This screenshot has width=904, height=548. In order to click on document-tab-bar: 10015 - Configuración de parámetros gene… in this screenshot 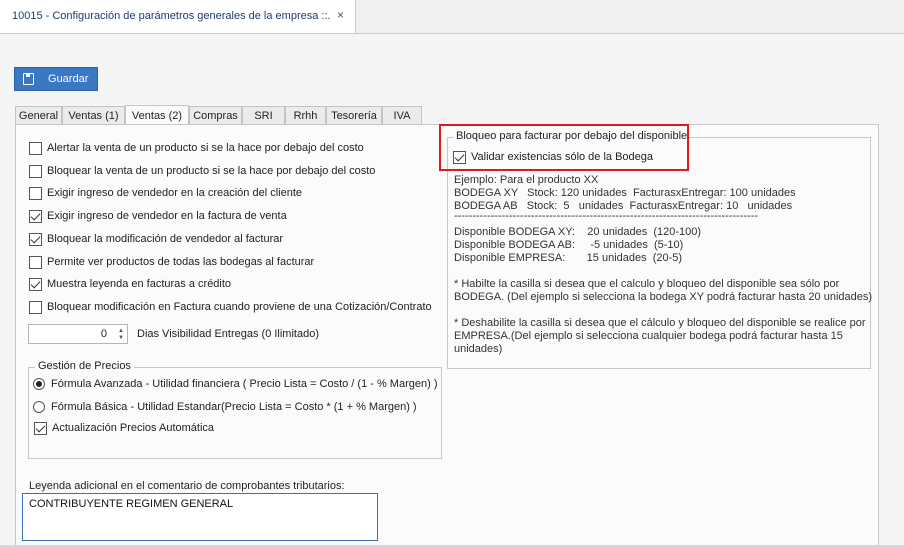, I will do `click(452, 17)`.